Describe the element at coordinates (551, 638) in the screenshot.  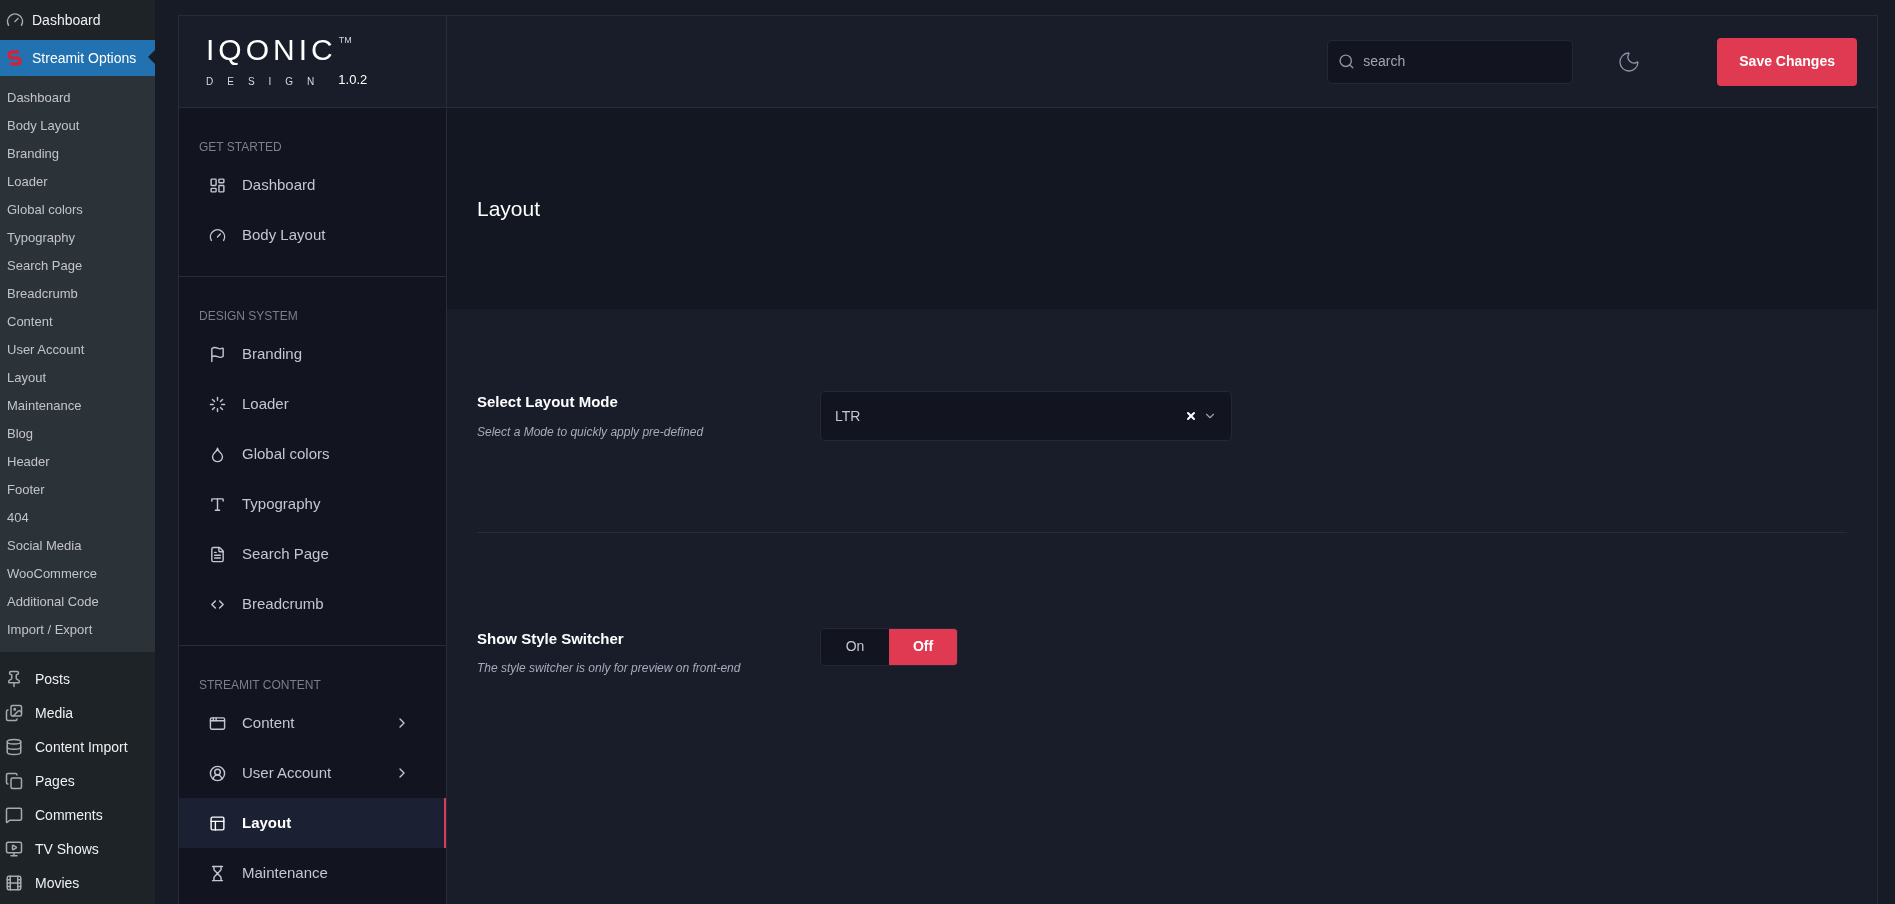
I see `field-label: Show Style Switcher` at that location.